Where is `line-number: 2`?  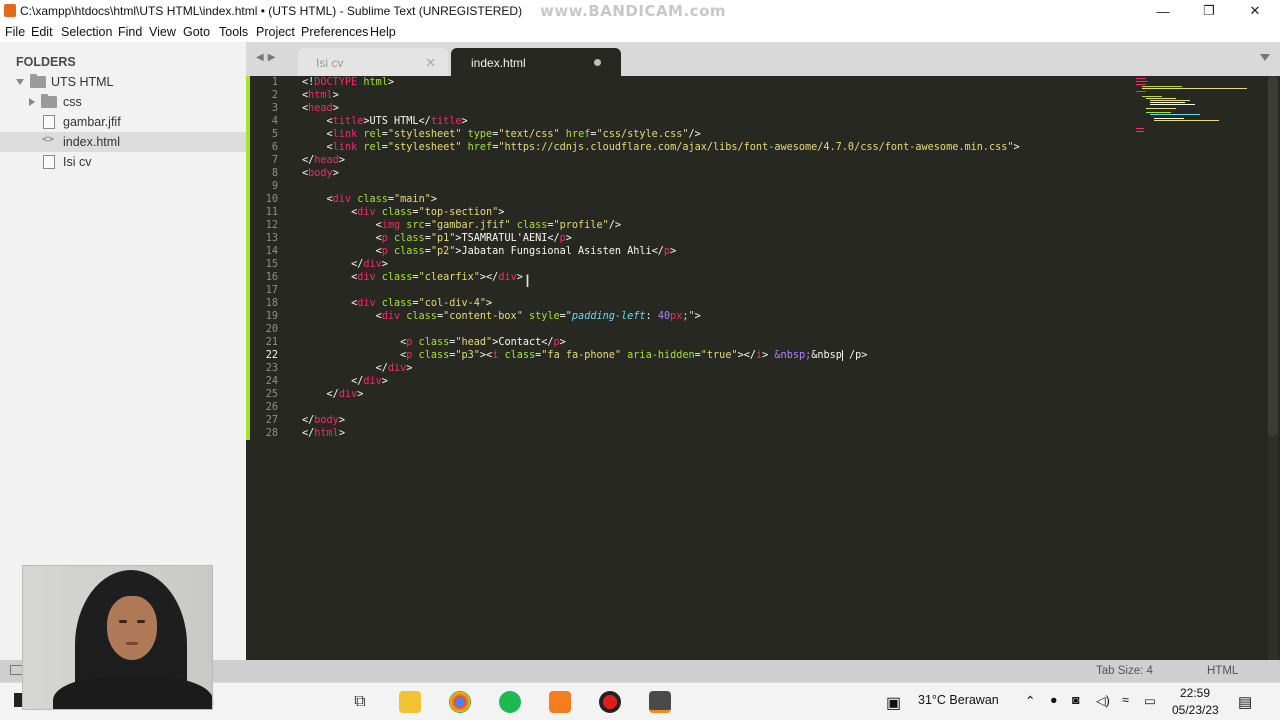
line-number: 2 is located at coordinates (274, 95).